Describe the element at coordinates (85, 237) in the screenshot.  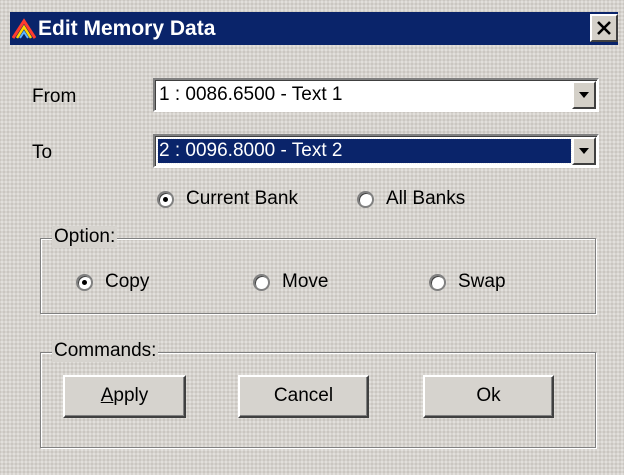
I see `option-group-title: Option:` at that location.